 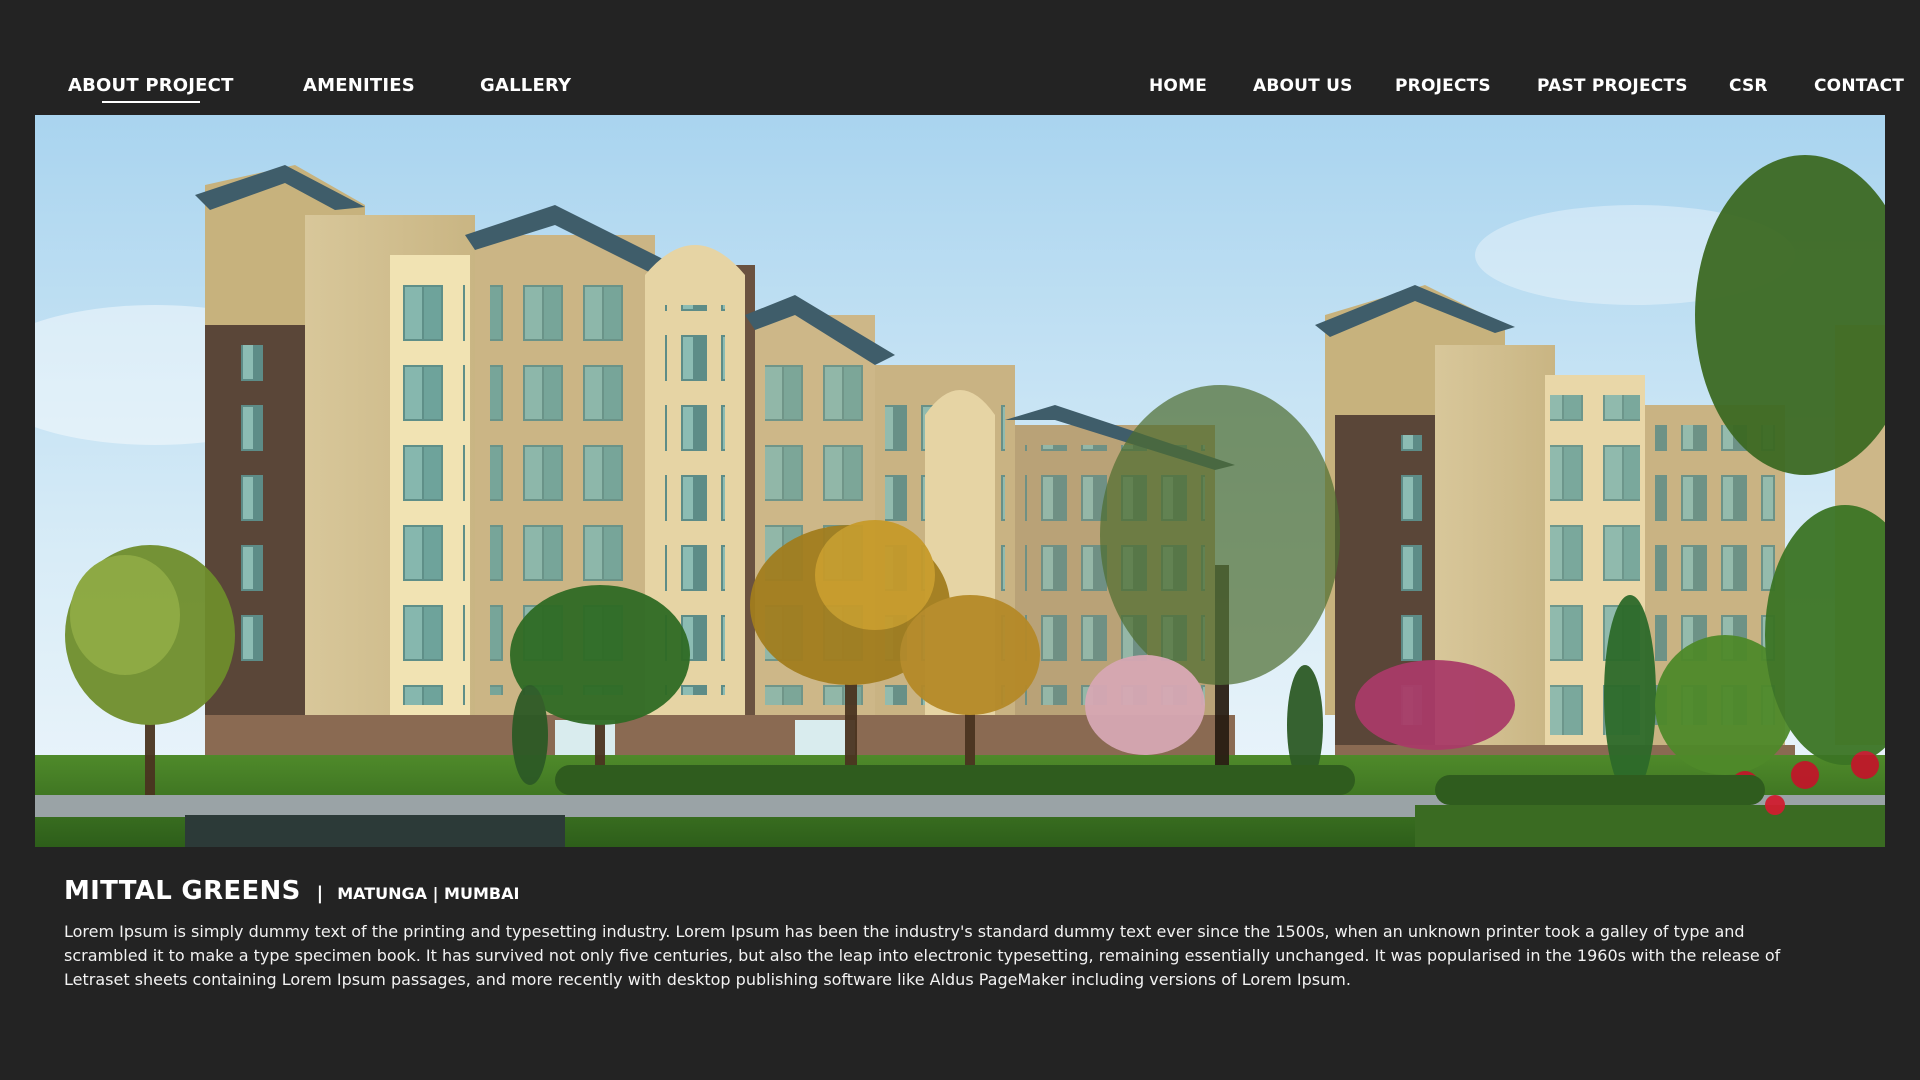 What do you see at coordinates (151, 86) in the screenshot?
I see `nav-about-project: ABOUT PROJECT` at bounding box center [151, 86].